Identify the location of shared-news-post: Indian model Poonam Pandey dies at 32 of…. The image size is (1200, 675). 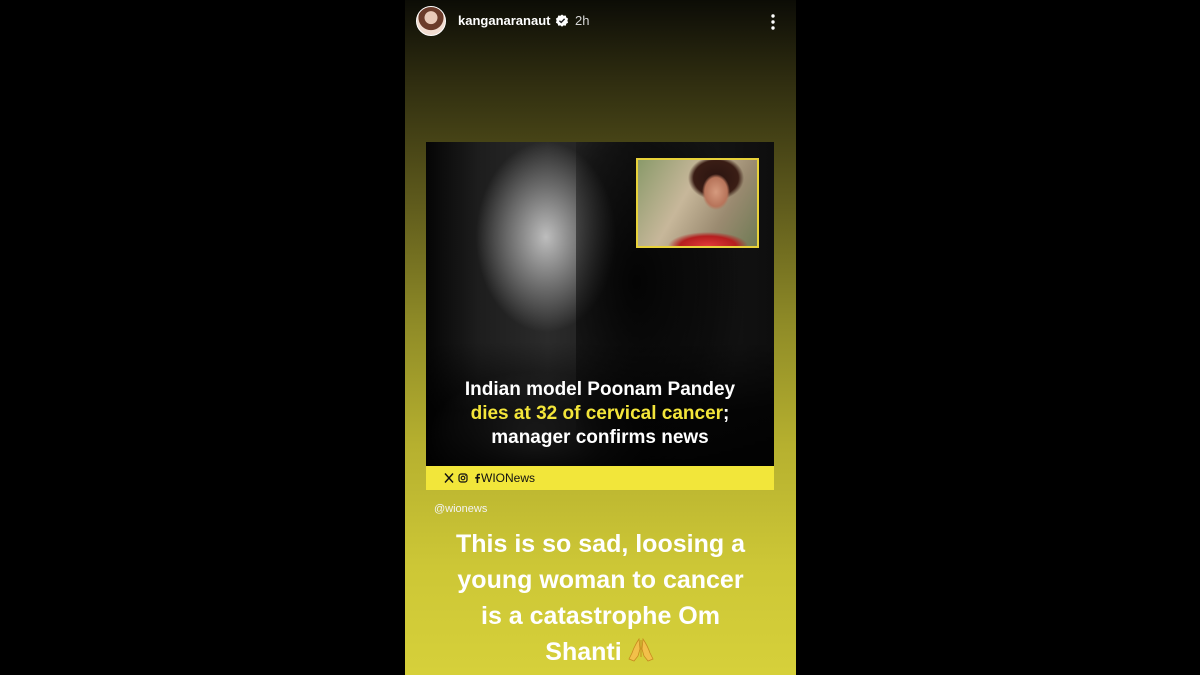
(600, 316).